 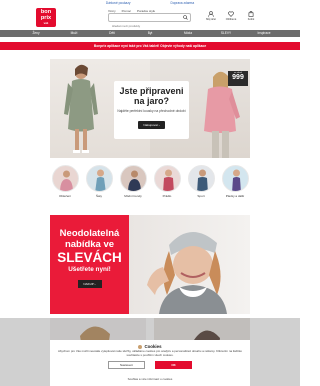 I want to click on price-tag-value: 999, so click(x=238, y=77).